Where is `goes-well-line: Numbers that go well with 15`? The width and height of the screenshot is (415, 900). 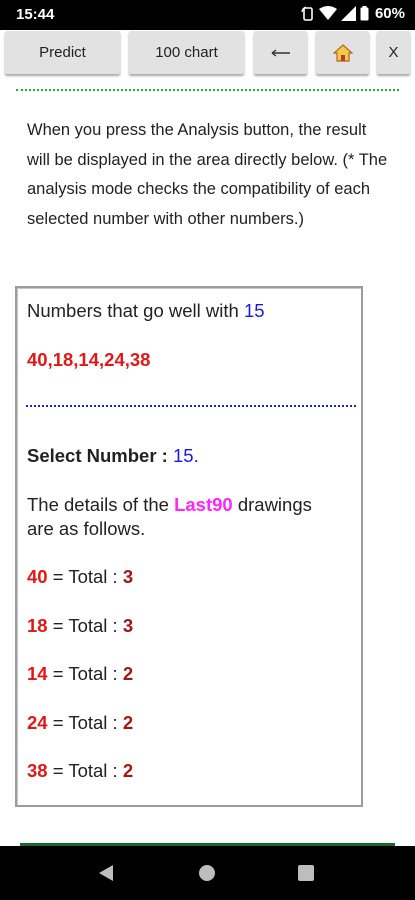 goes-well-line: Numbers that go well with 15 is located at coordinates (146, 311).